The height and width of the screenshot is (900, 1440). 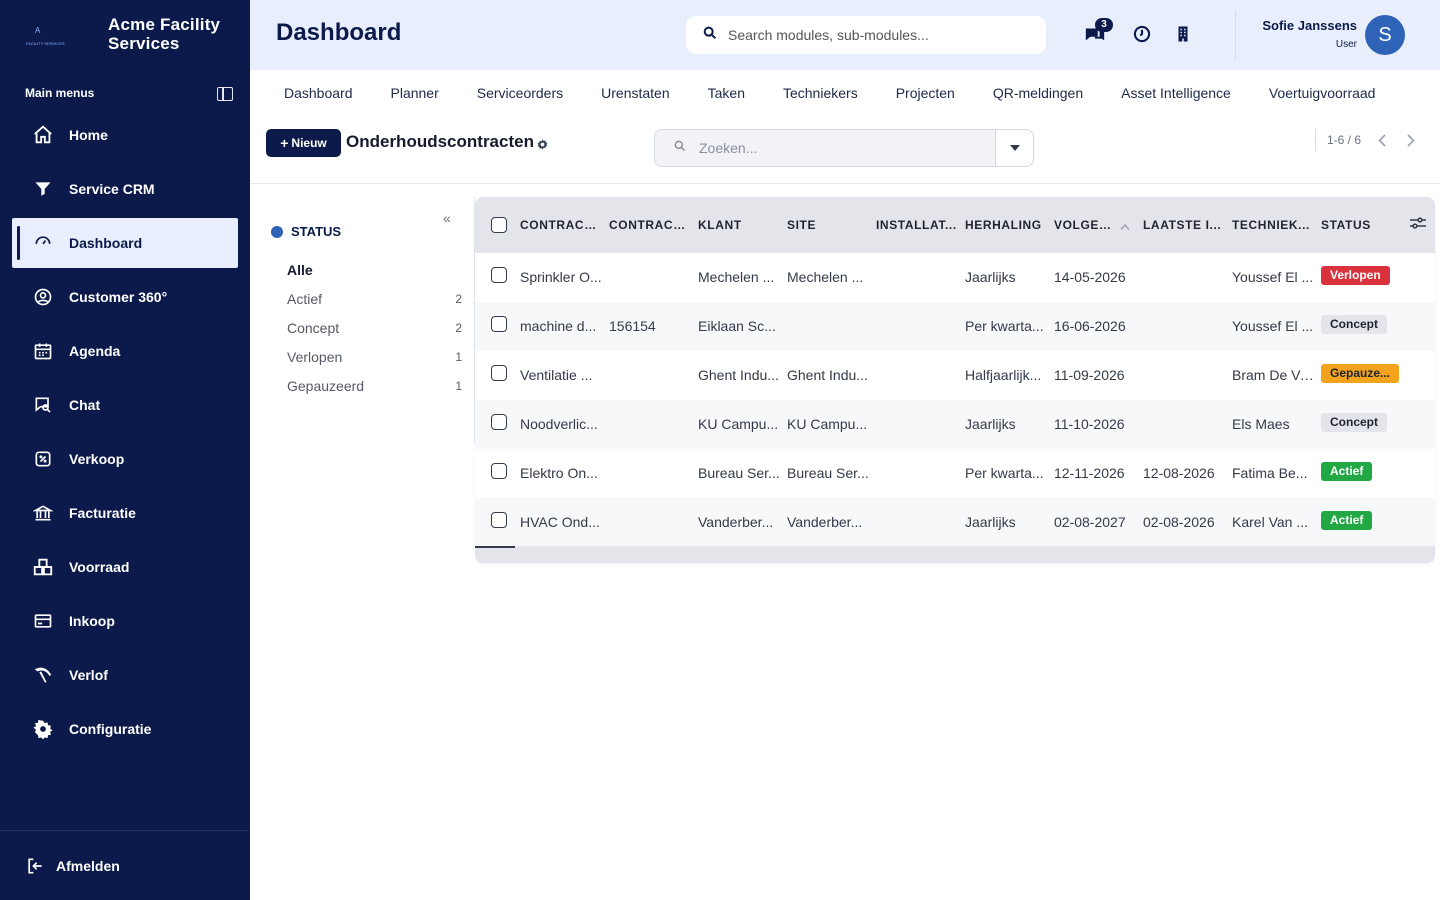 I want to click on company-logo: A FACILITY SERVICES, so click(x=45, y=36).